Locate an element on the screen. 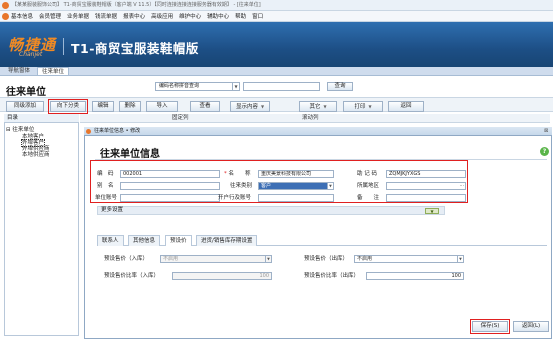 The width and height of the screenshot is (553, 340). search-field-select: 编码名称拼音查询 ▼ is located at coordinates (197, 86).